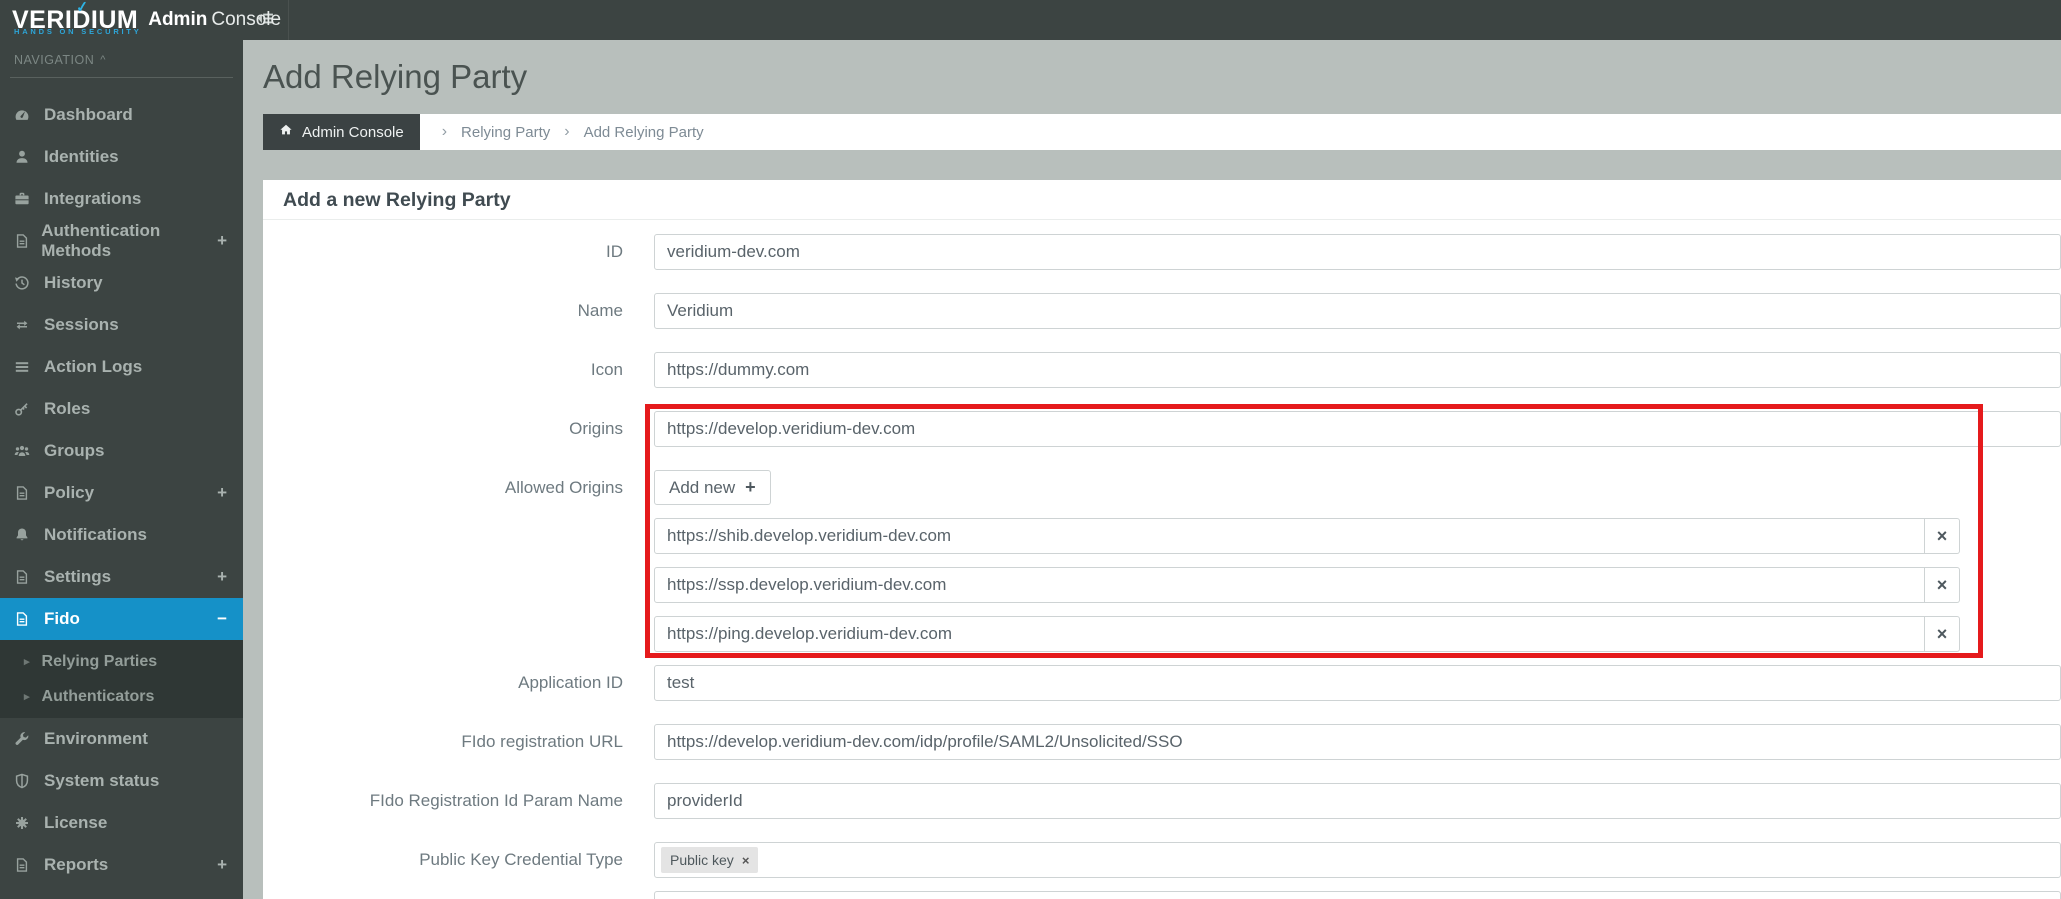 The width and height of the screenshot is (2061, 899). What do you see at coordinates (505, 132) in the screenshot?
I see `breadcrumb-item-relying-party: Relying Party` at bounding box center [505, 132].